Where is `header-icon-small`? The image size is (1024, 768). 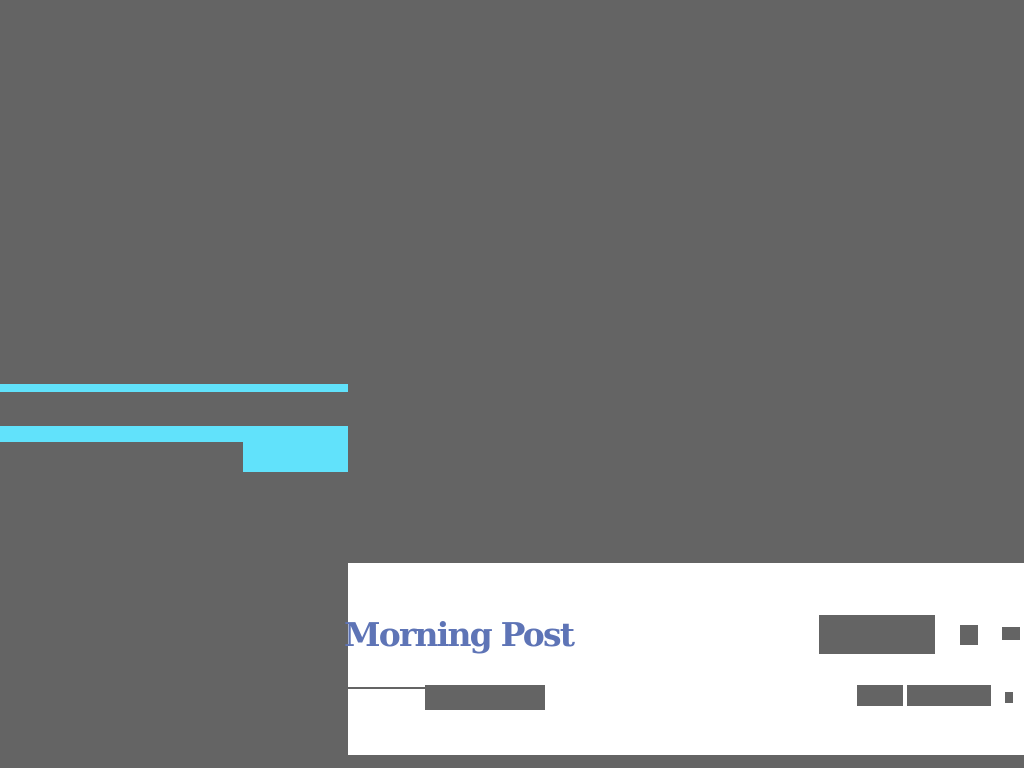 header-icon-small is located at coordinates (1011, 633).